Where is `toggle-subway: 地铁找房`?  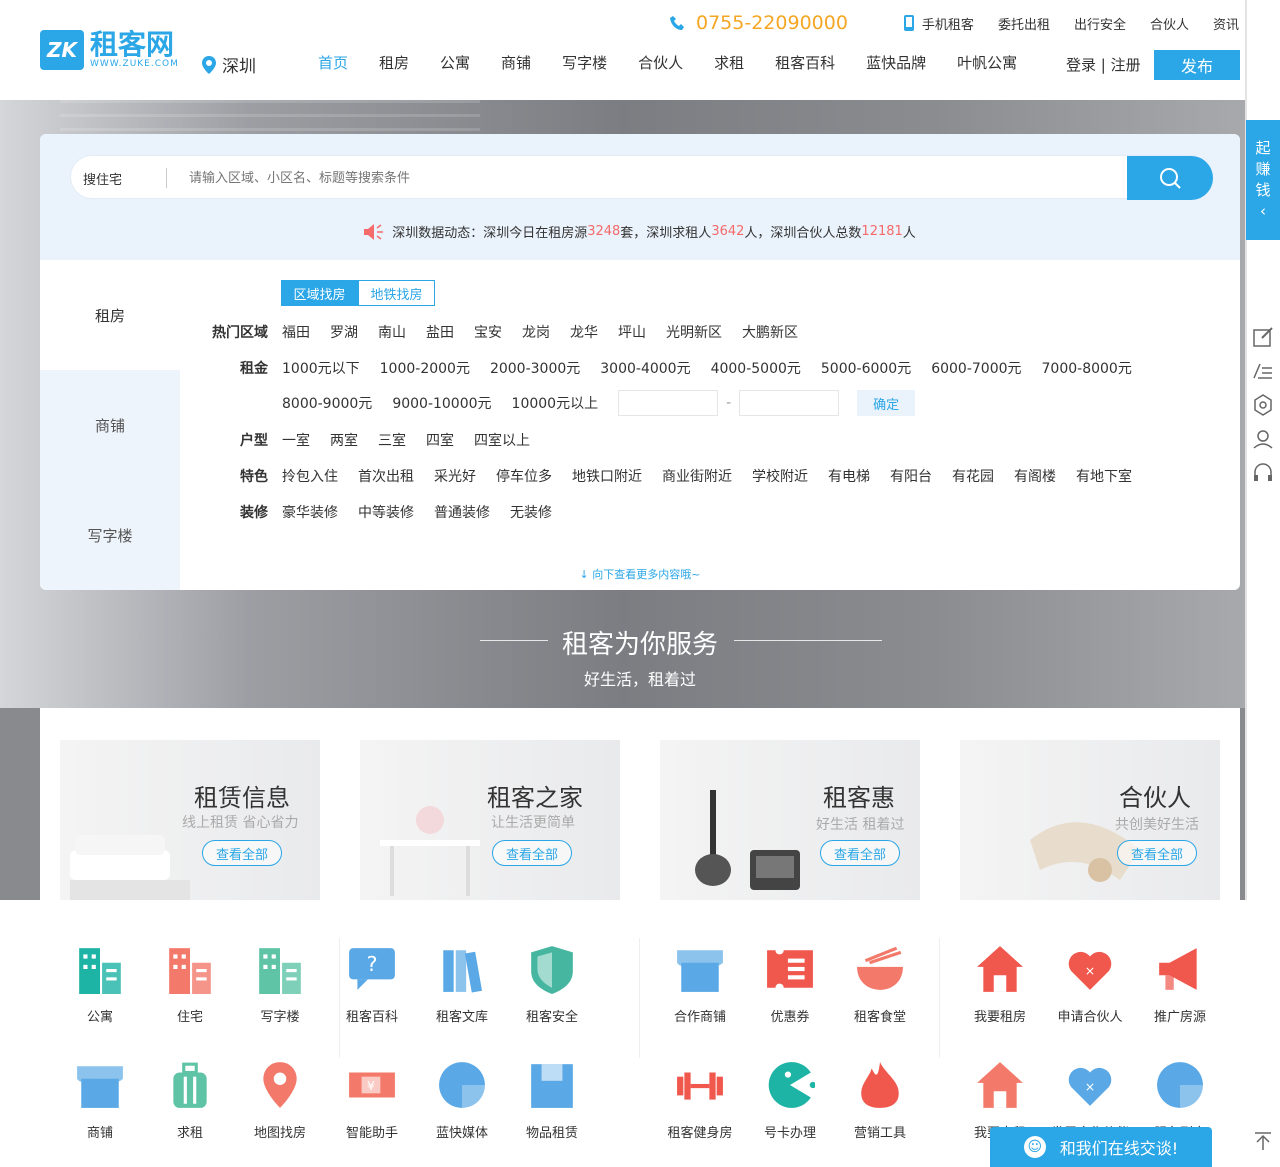 toggle-subway: 地铁找房 is located at coordinates (396, 293).